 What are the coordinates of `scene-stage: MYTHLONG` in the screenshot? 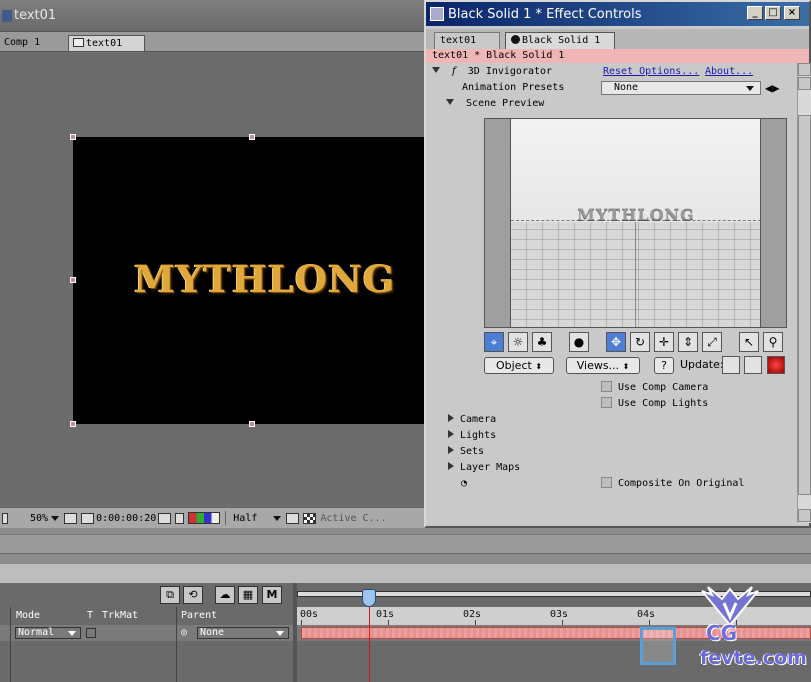 It's located at (636, 223).